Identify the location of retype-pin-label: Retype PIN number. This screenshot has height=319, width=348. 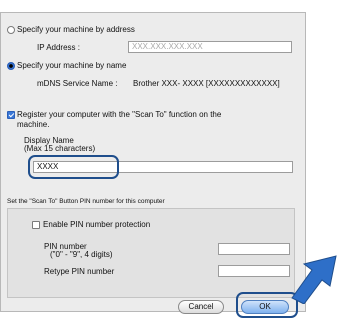
(79, 271).